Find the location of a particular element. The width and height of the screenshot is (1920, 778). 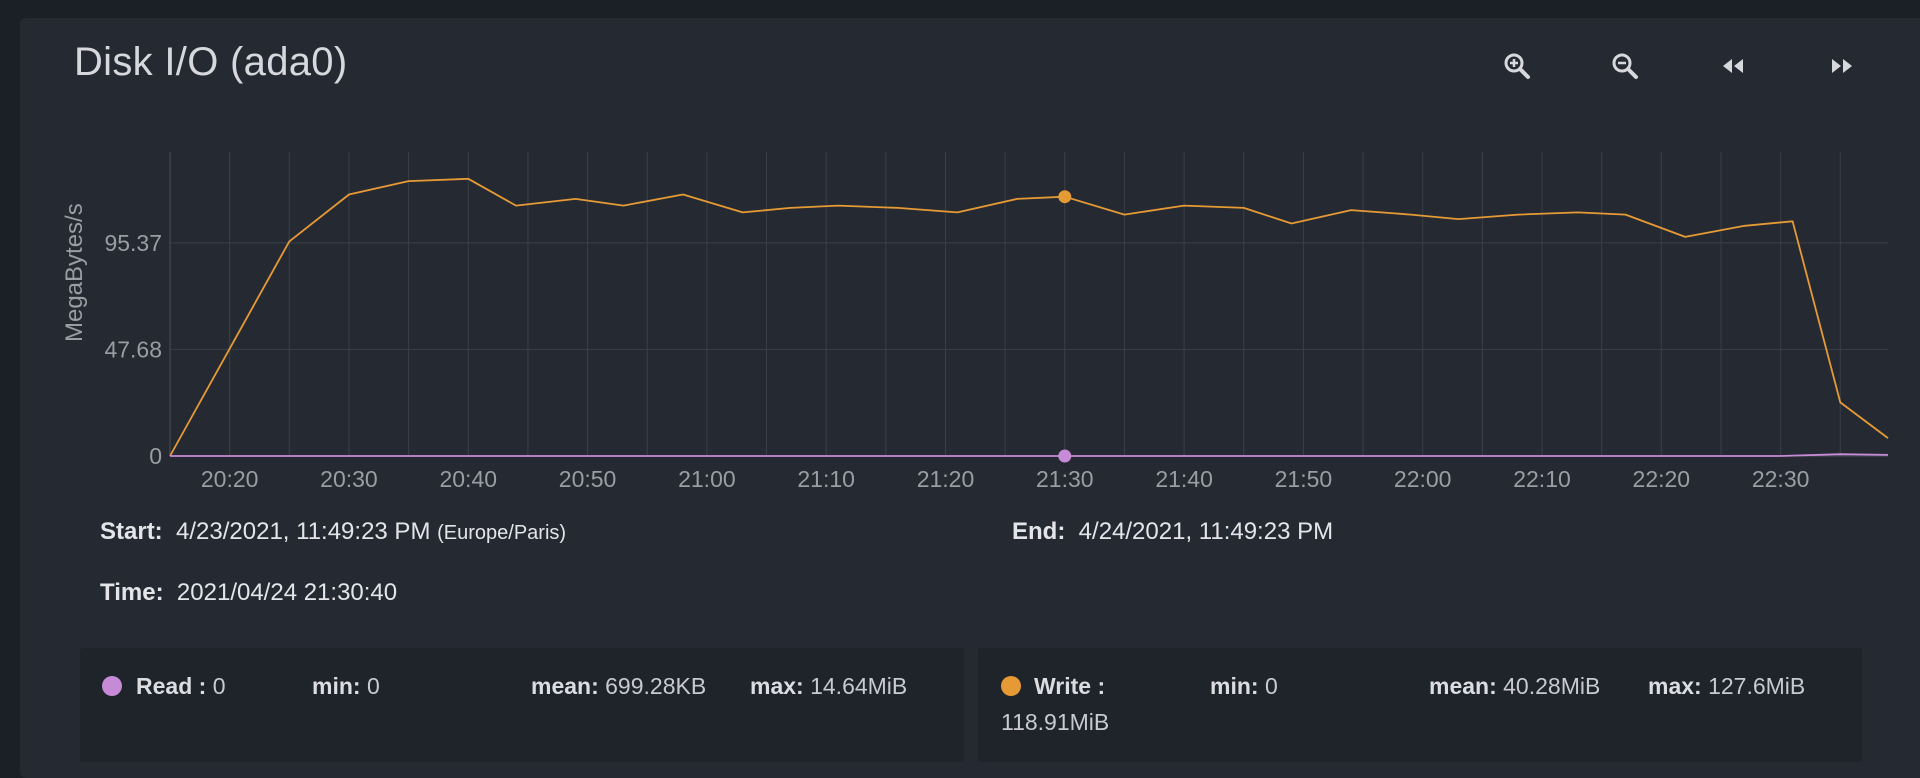

write-mean: mean: 40.28MiB is located at coordinates (1514, 686).